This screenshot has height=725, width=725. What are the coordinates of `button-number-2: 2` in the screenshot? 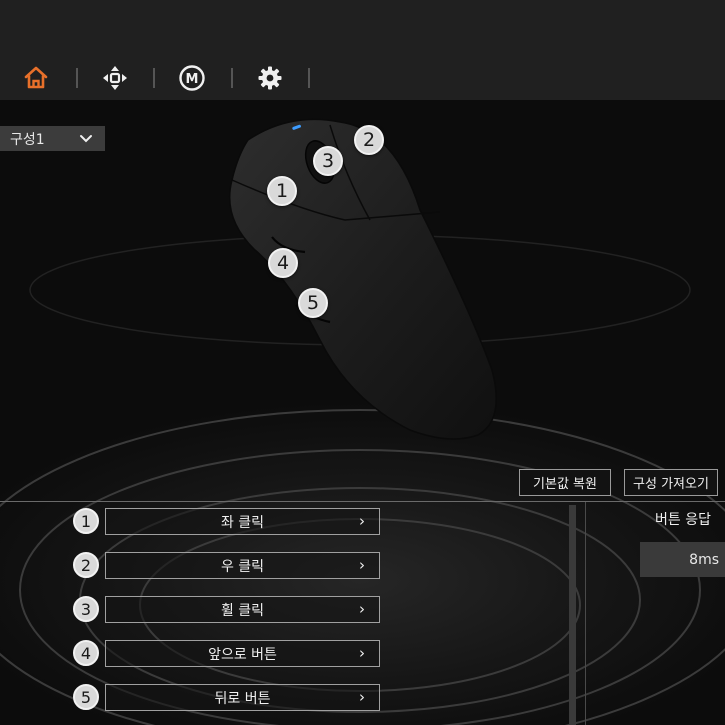 It's located at (86, 565).